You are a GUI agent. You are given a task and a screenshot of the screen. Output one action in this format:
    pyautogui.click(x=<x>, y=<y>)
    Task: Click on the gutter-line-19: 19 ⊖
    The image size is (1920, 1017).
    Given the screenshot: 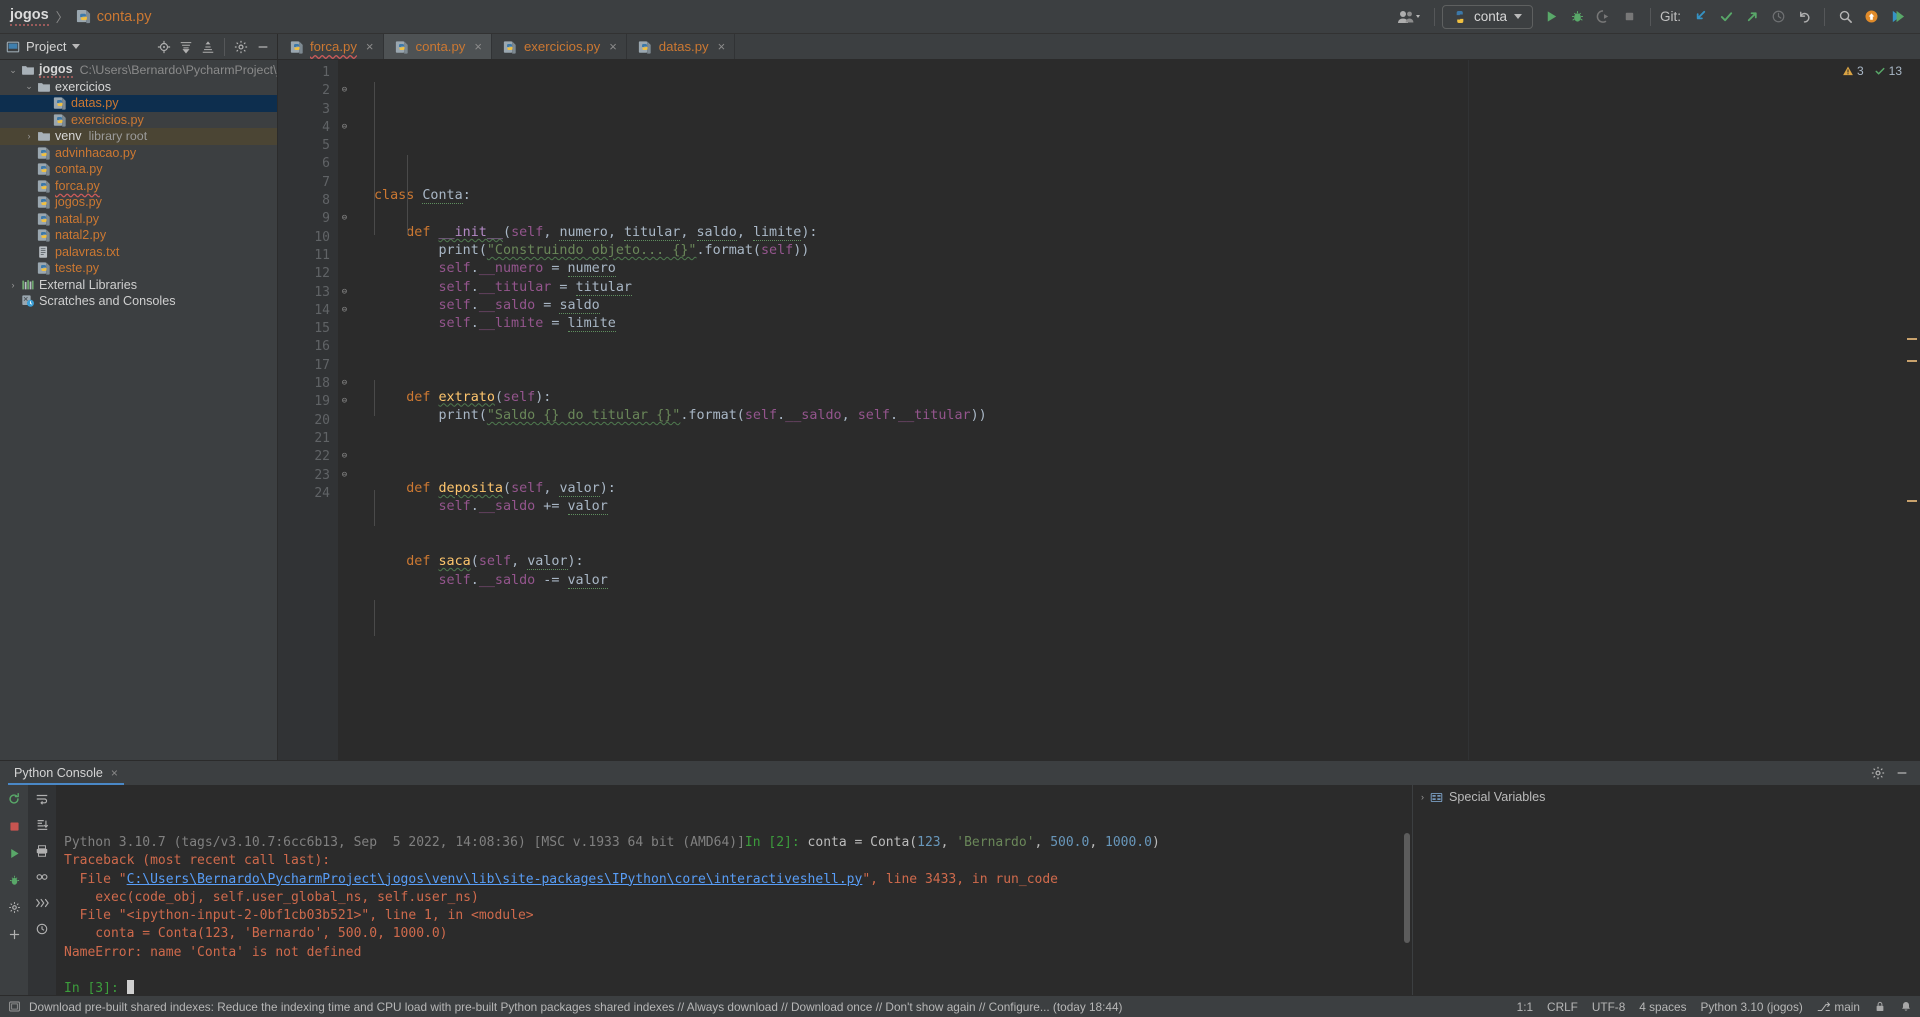 What is the action you would take?
    pyautogui.click(x=312, y=402)
    